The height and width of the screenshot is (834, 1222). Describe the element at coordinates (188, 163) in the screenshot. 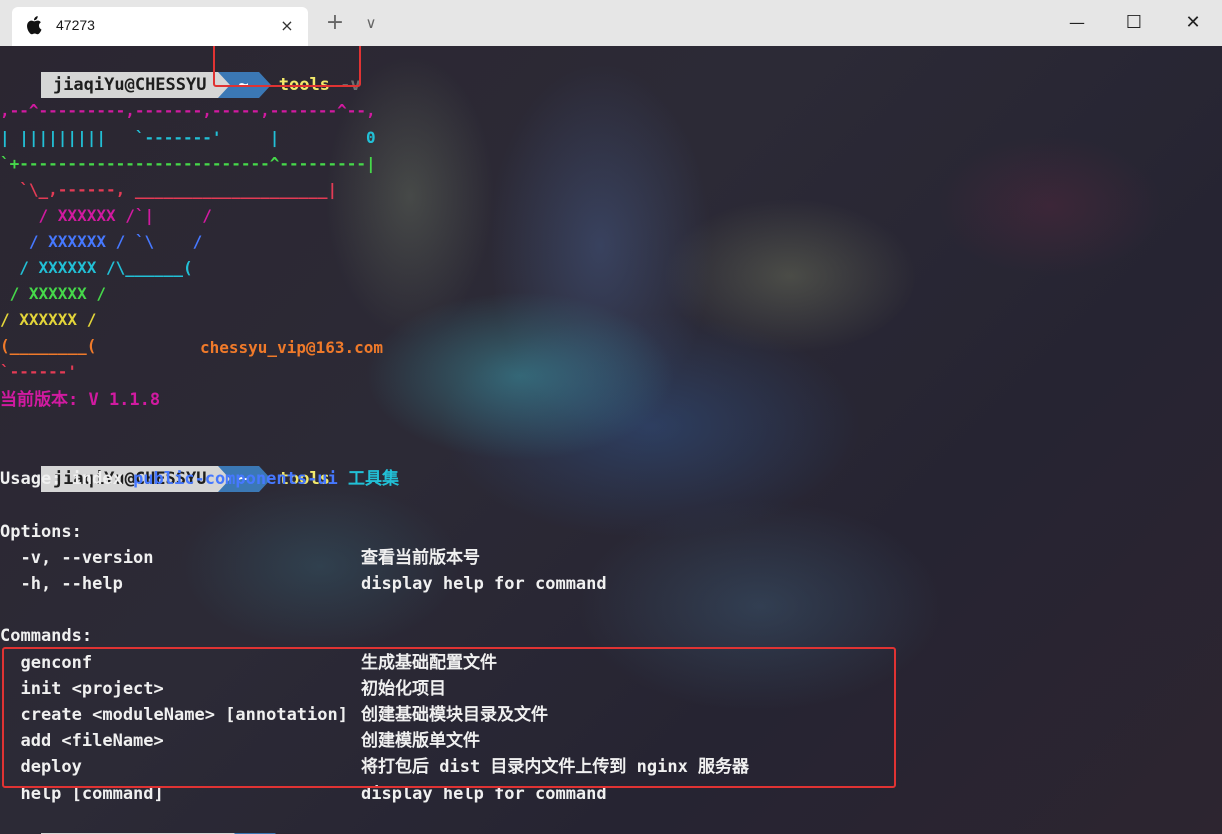

I see `banner-line: `+--------------------------^---------|` at that location.